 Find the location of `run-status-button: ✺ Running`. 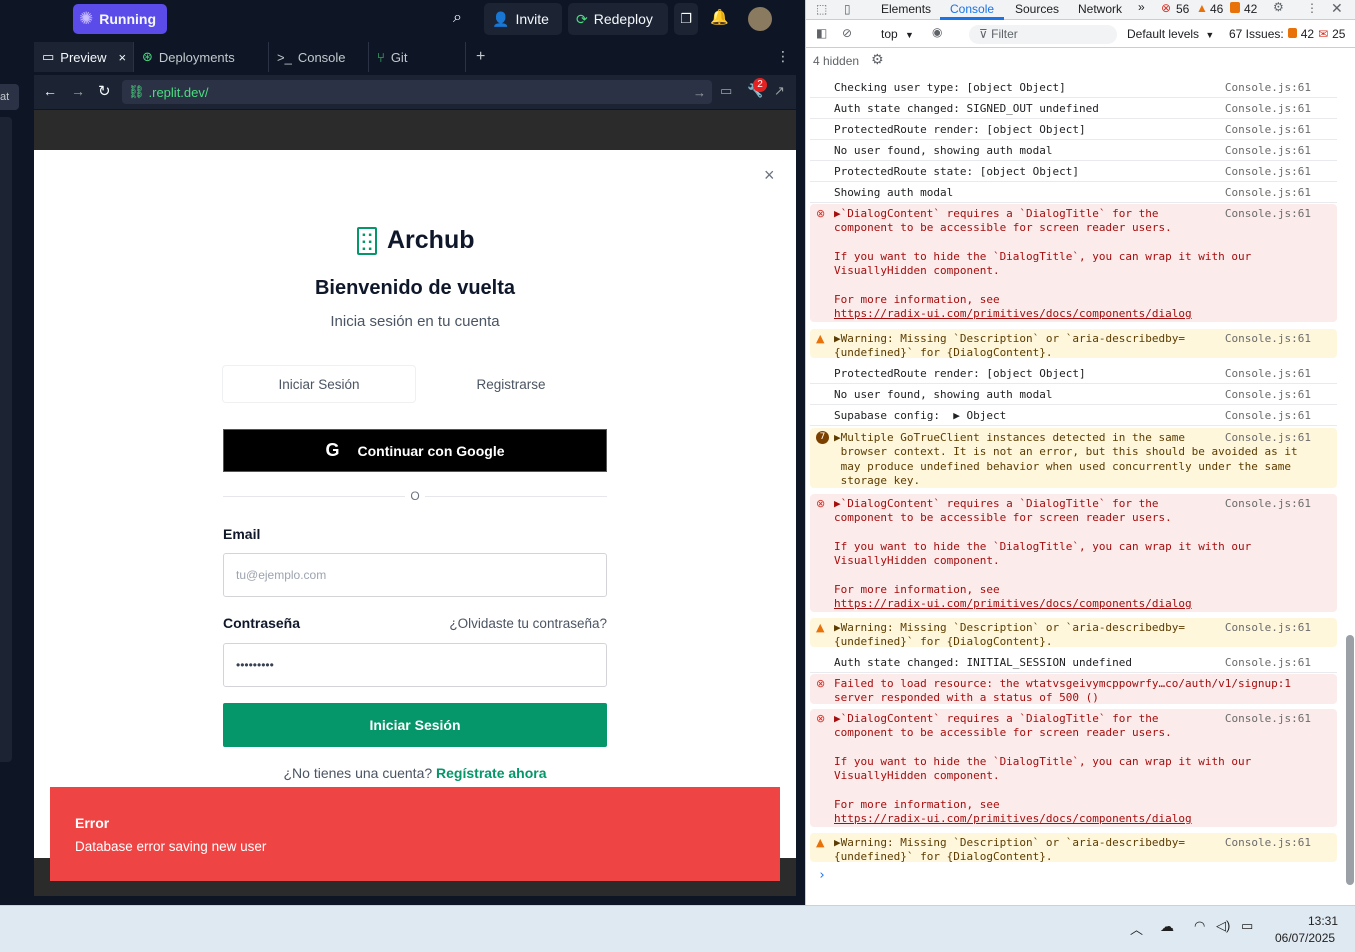

run-status-button: ✺ Running is located at coordinates (120, 19).